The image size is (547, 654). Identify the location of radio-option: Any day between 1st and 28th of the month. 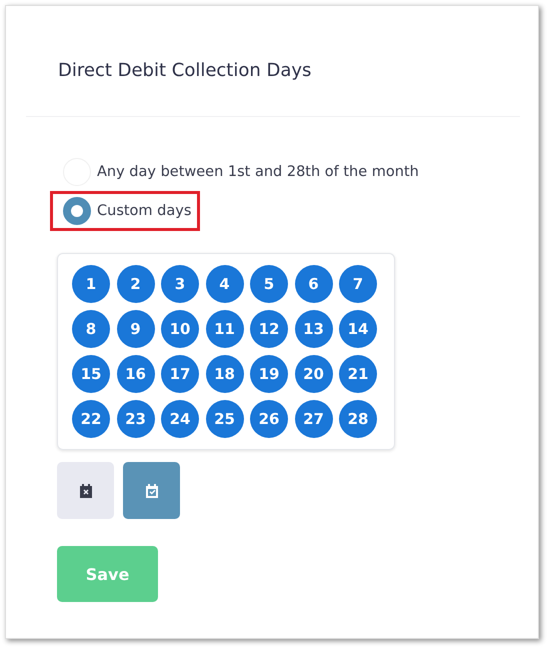
(239, 172).